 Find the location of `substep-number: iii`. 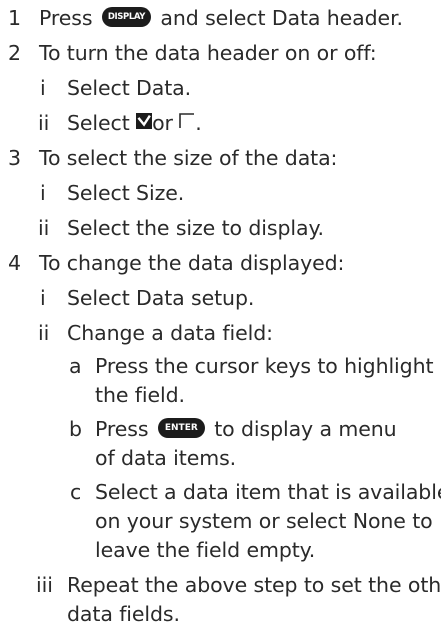

substep-number: iii is located at coordinates (44, 585).